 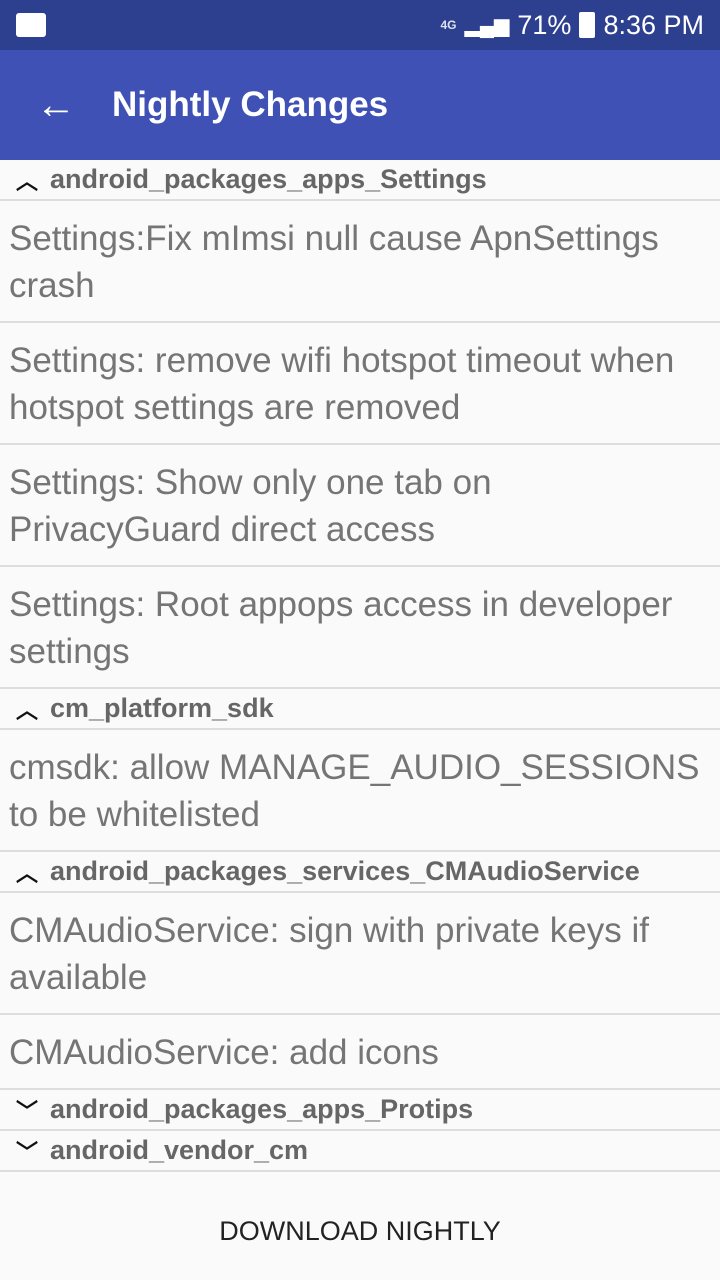 What do you see at coordinates (268, 179) in the screenshot?
I see `group-name: android_packages_apps_Settings` at bounding box center [268, 179].